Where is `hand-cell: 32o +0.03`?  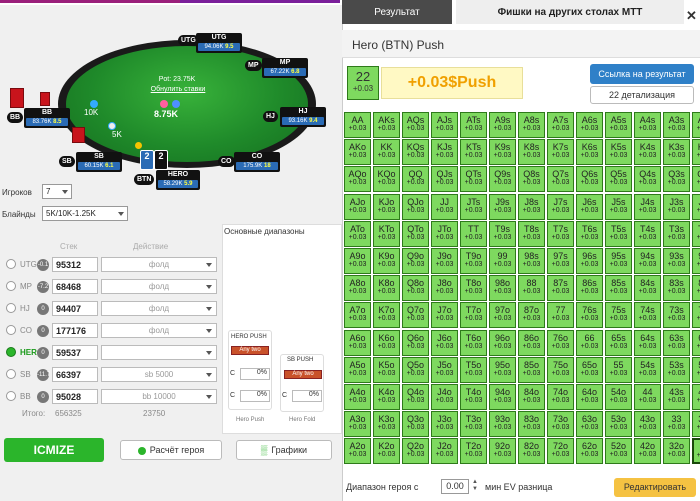
hand-cell: 32o +0.03 is located at coordinates (676, 451).